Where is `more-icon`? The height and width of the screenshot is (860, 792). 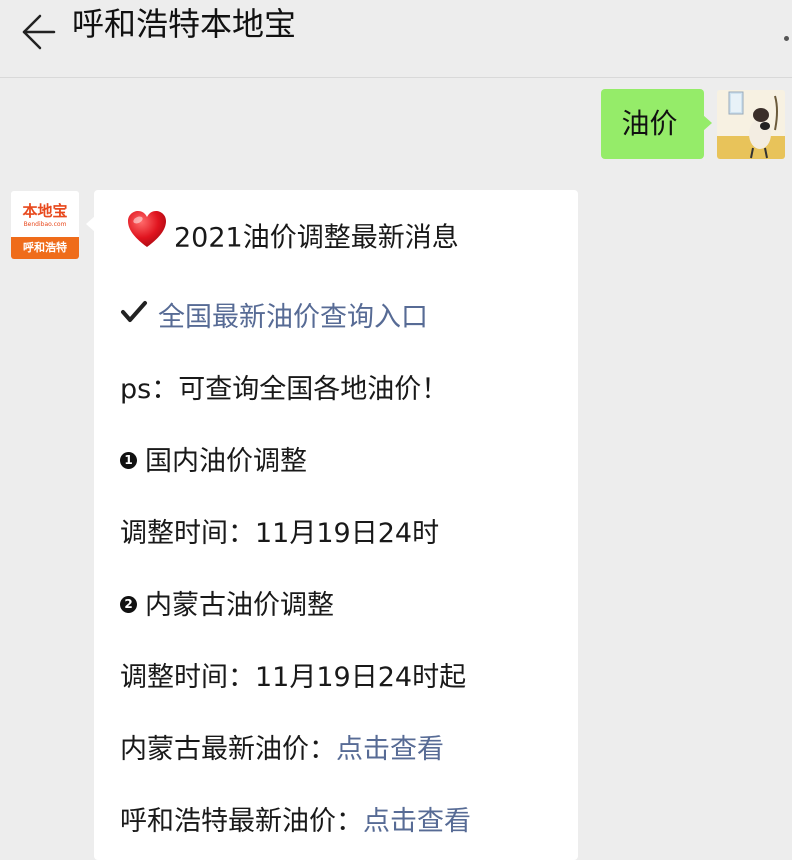 more-icon is located at coordinates (786, 38).